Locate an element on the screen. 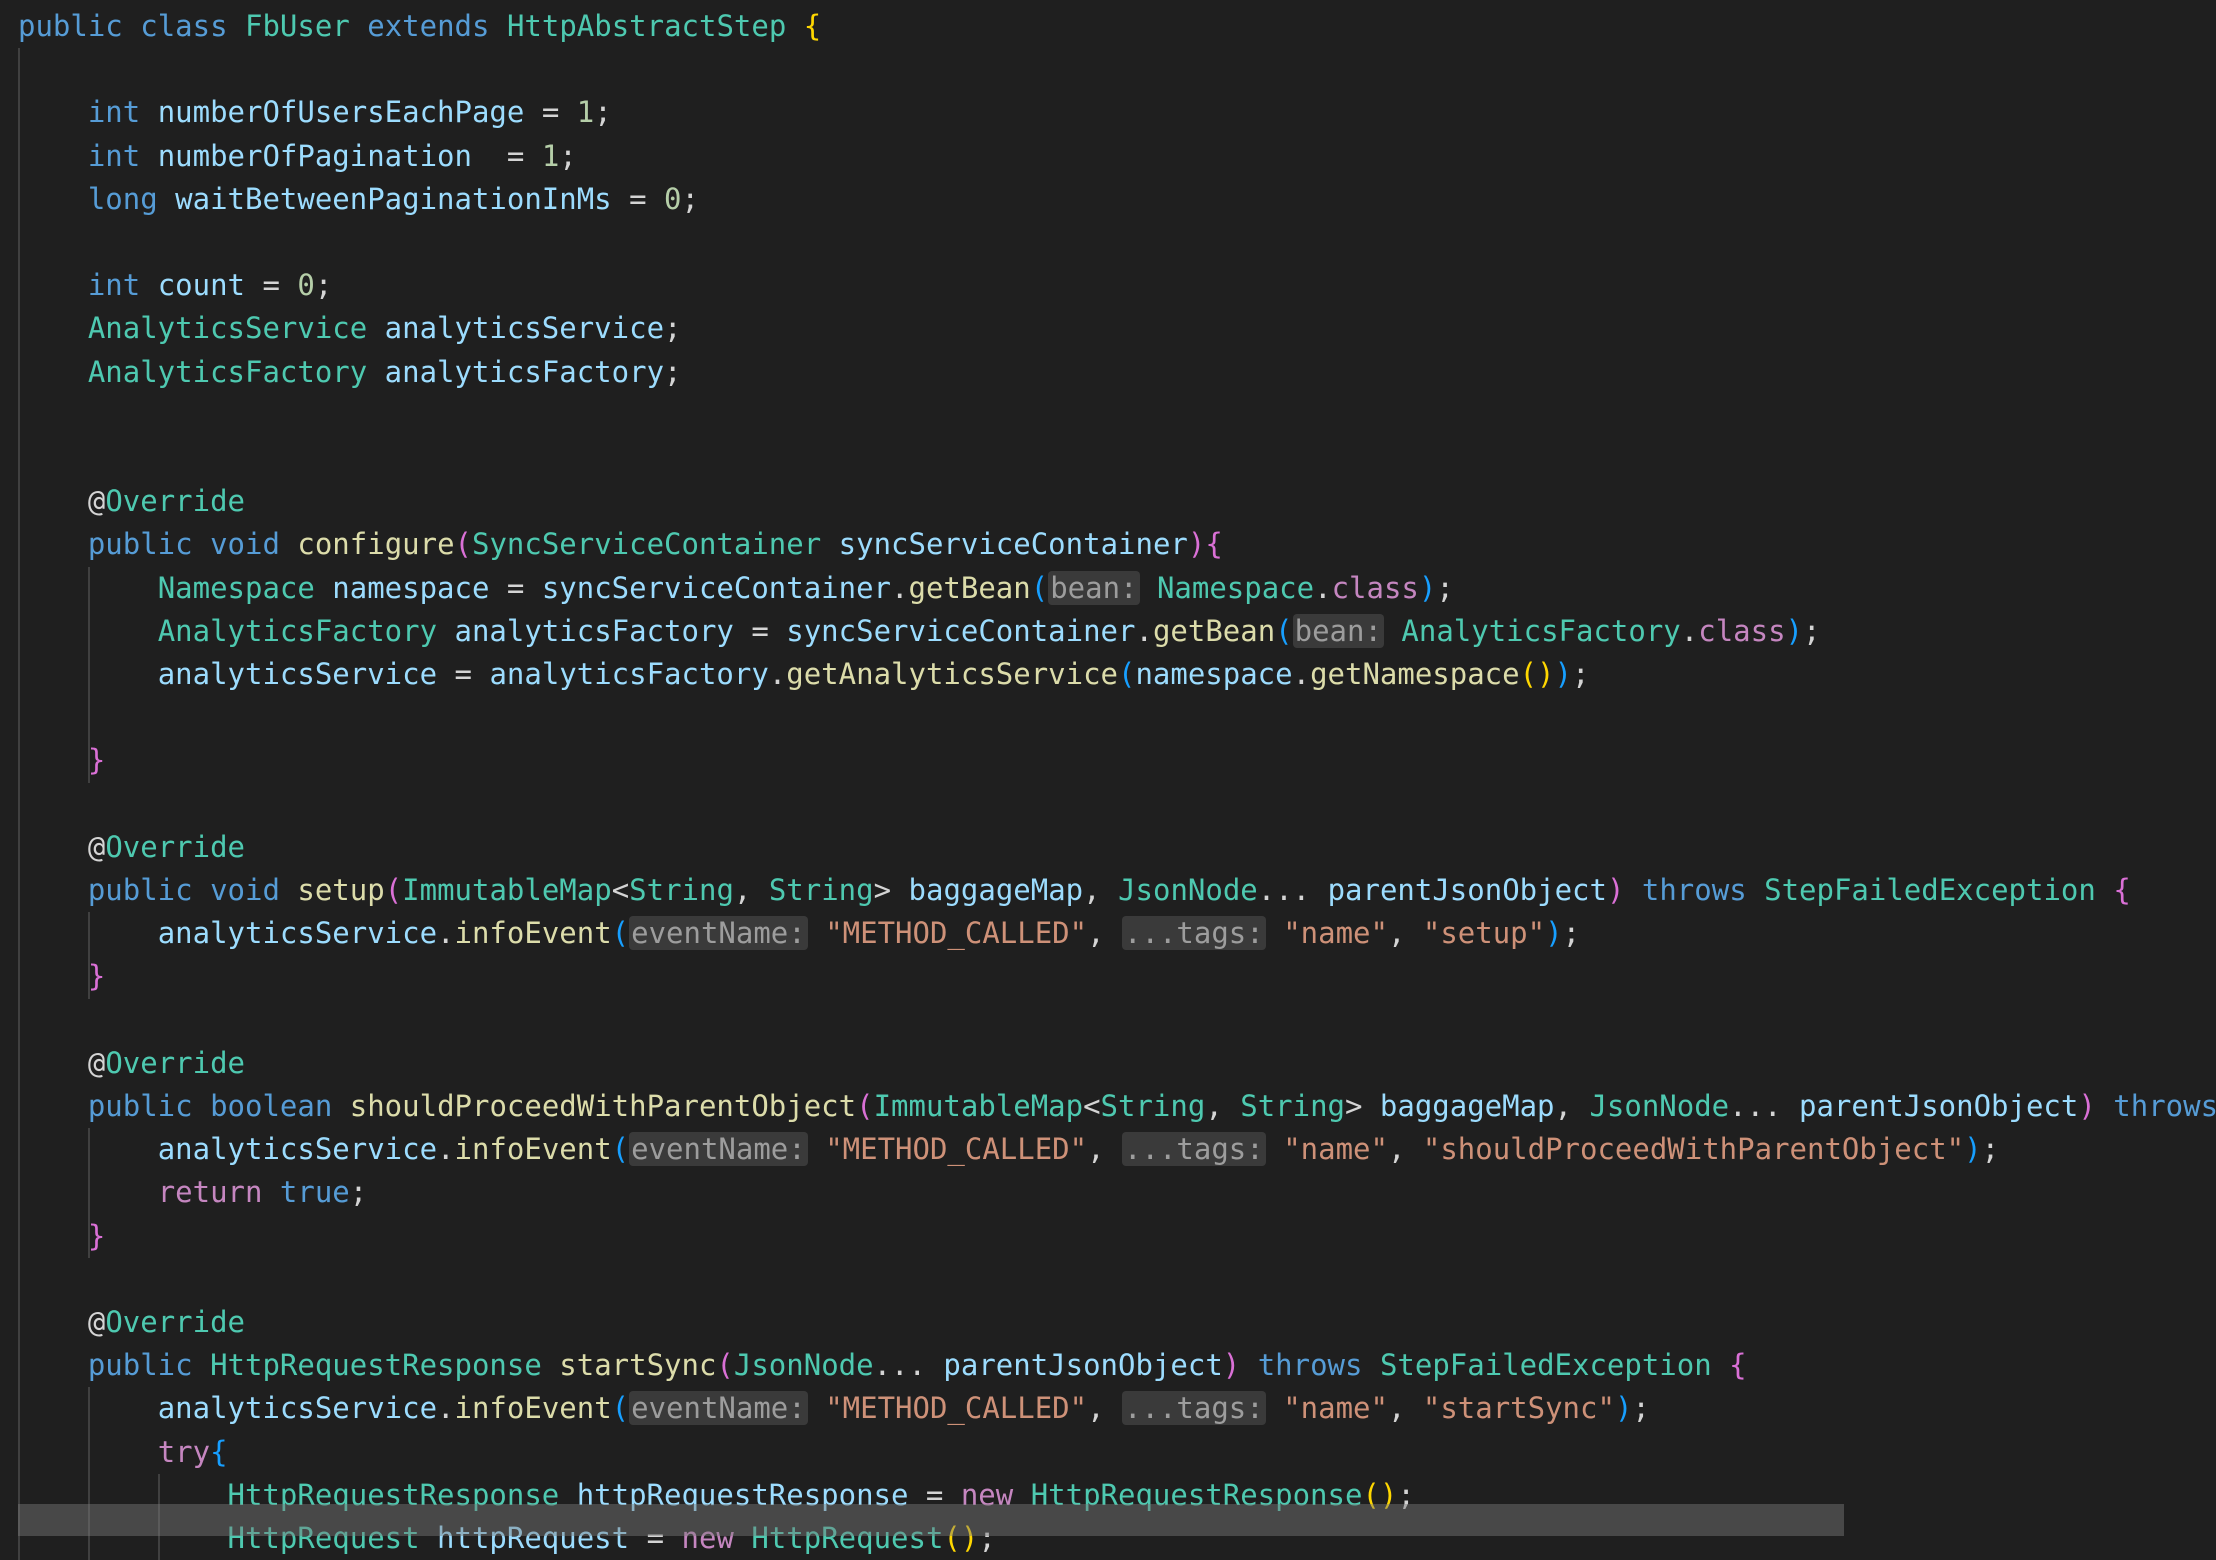 The image size is (2216, 1560). code-token: parentJsonObject is located at coordinates (1938, 1106).